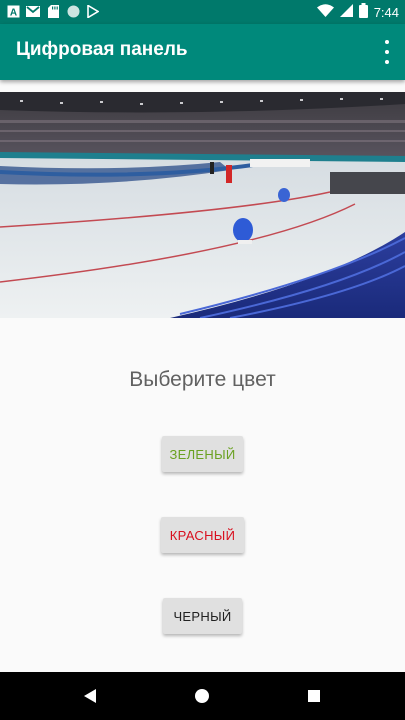  I want to click on green-button: Зеленый, so click(202, 454).